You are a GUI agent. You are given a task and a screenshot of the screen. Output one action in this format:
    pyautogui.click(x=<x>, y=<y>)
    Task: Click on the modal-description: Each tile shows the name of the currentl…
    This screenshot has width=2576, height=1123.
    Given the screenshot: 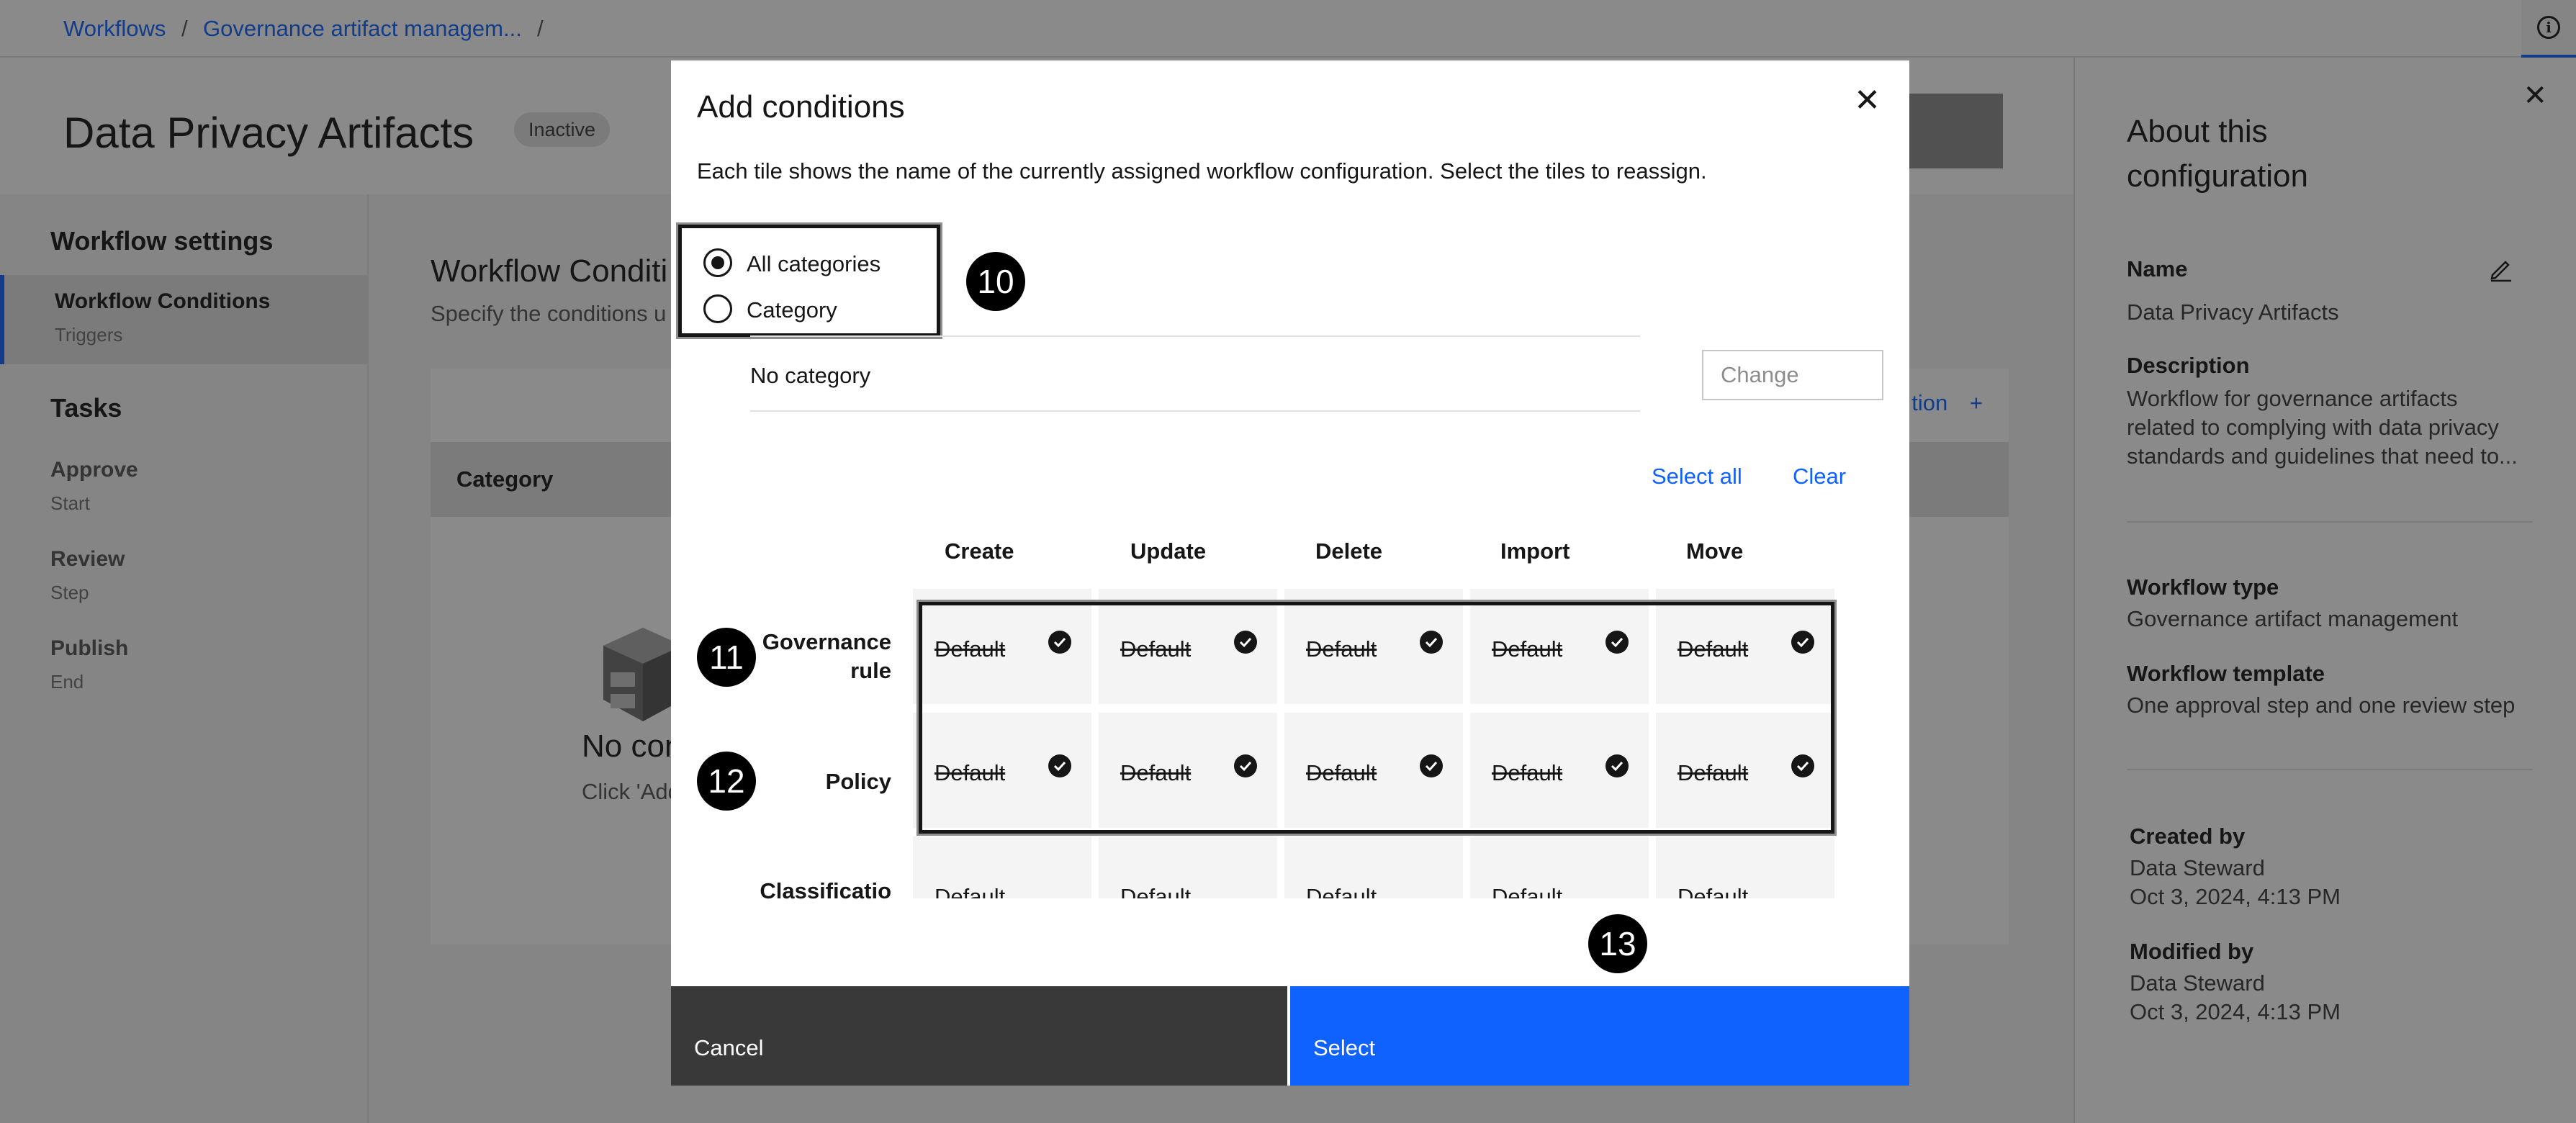 What is the action you would take?
    pyautogui.click(x=1202, y=171)
    